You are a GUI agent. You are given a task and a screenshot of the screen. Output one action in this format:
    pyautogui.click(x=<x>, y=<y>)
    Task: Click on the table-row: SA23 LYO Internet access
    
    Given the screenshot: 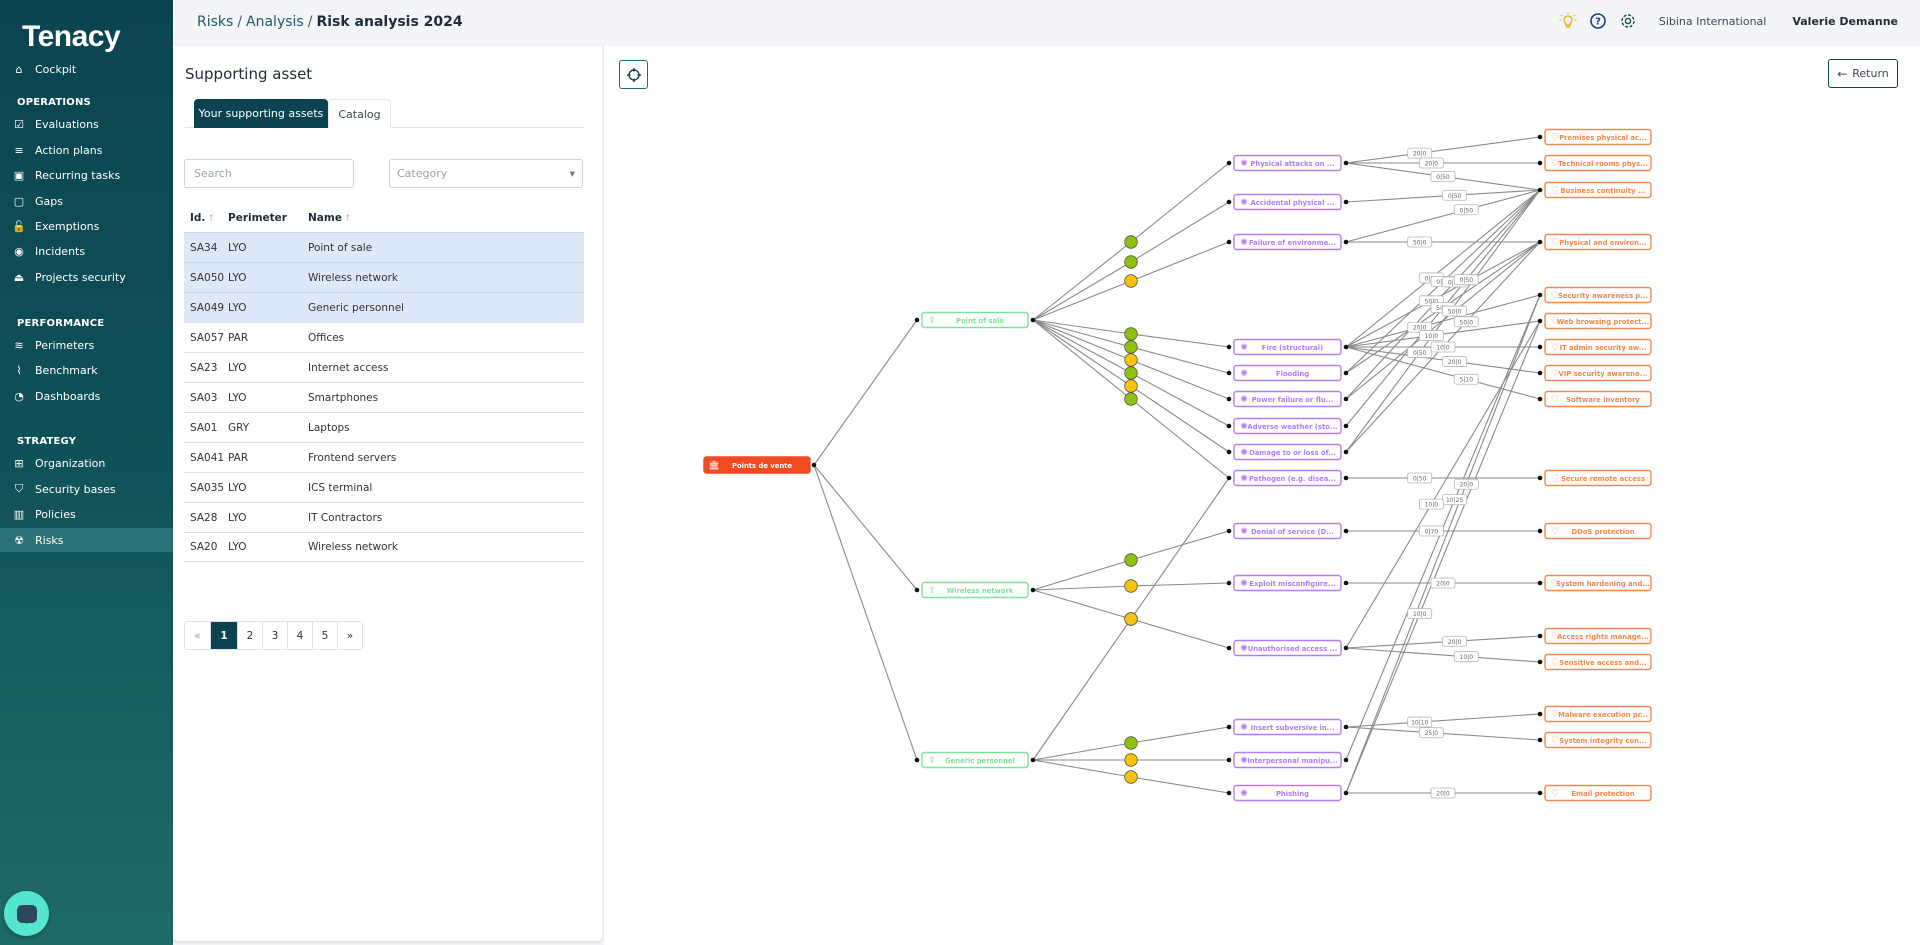 What is the action you would take?
    pyautogui.click(x=384, y=367)
    